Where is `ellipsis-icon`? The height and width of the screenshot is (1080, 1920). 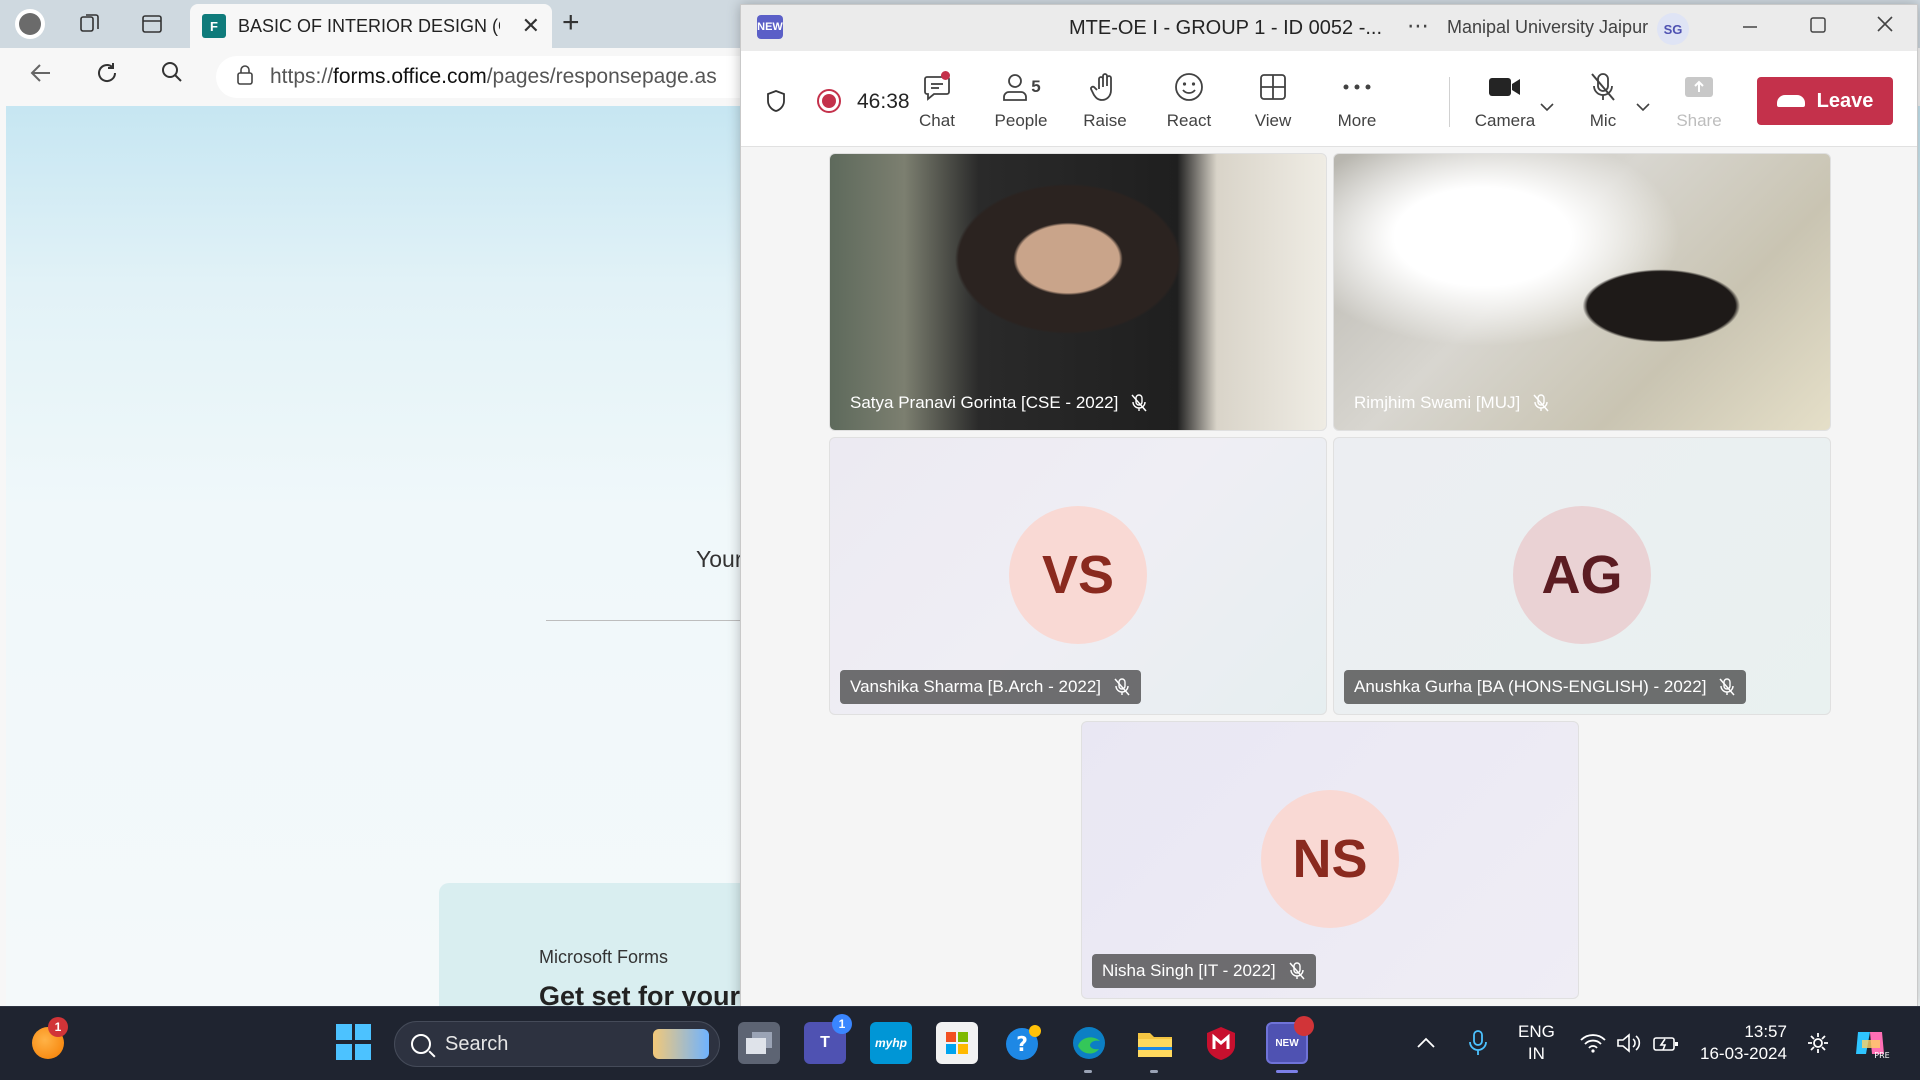
ellipsis-icon is located at coordinates (1357, 87).